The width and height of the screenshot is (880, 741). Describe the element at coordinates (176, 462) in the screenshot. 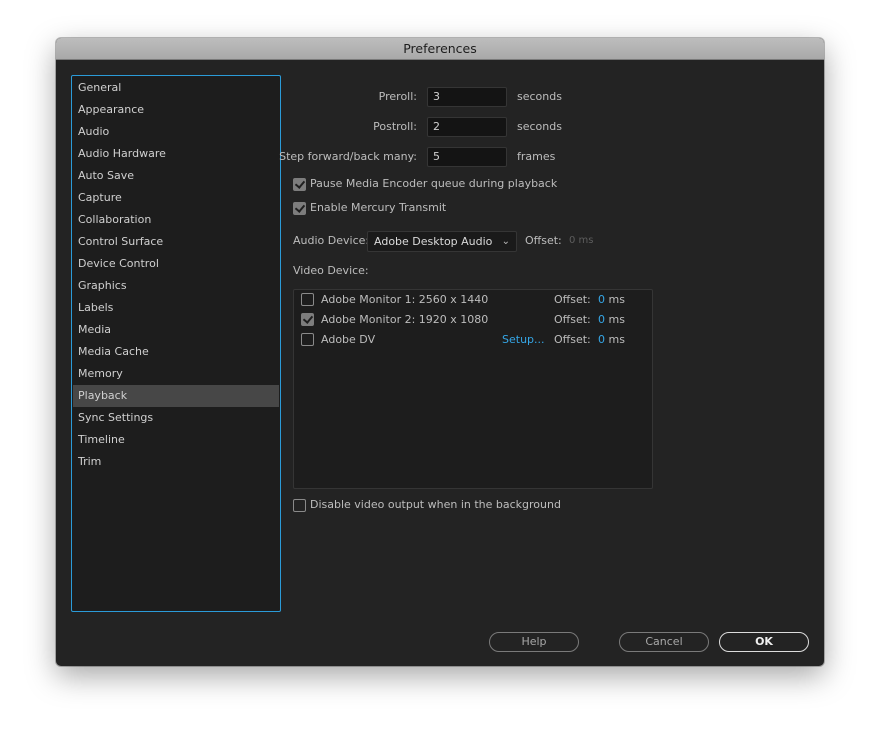

I see `sidebar-item-trim: Trim` at that location.